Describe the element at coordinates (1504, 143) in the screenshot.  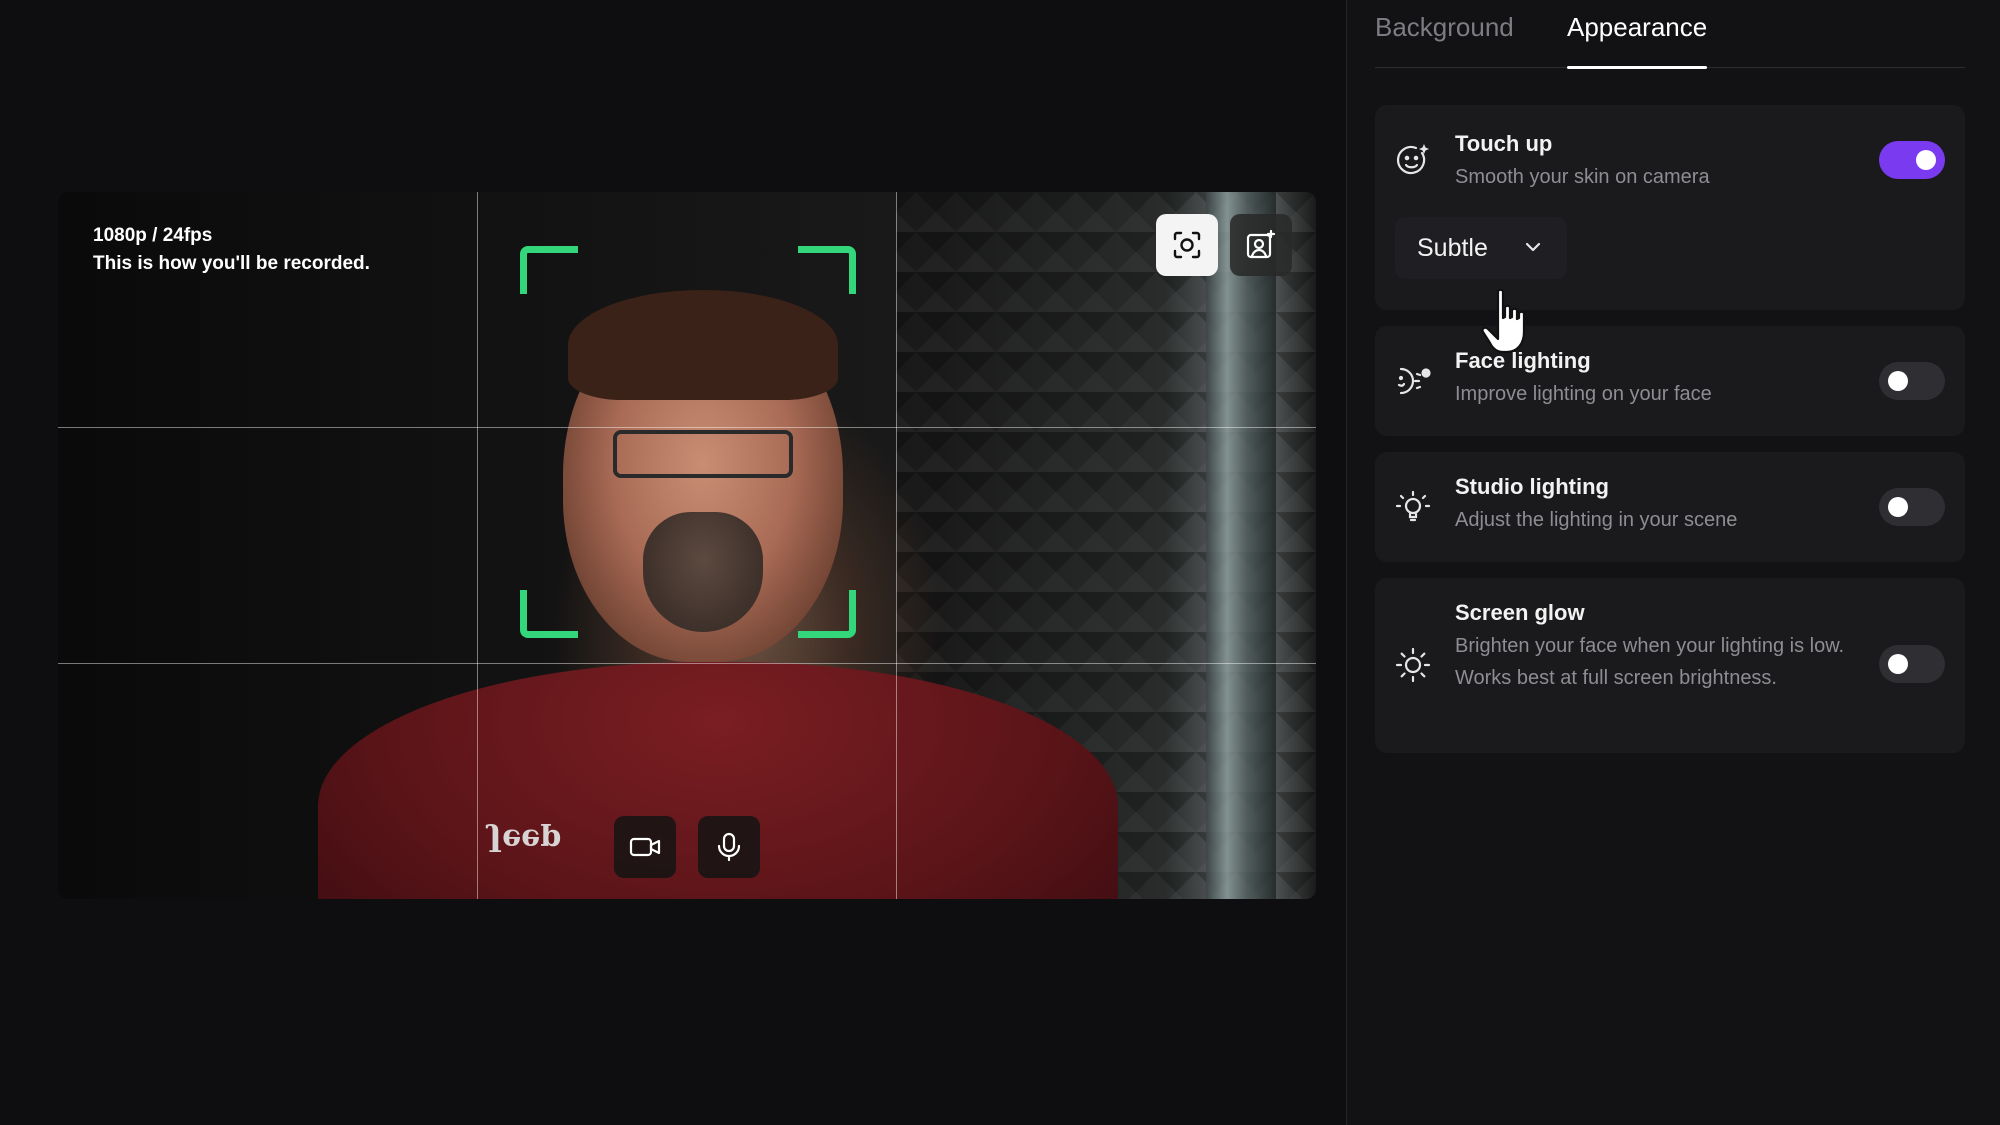
I see `touch-up-title: Touch up` at that location.